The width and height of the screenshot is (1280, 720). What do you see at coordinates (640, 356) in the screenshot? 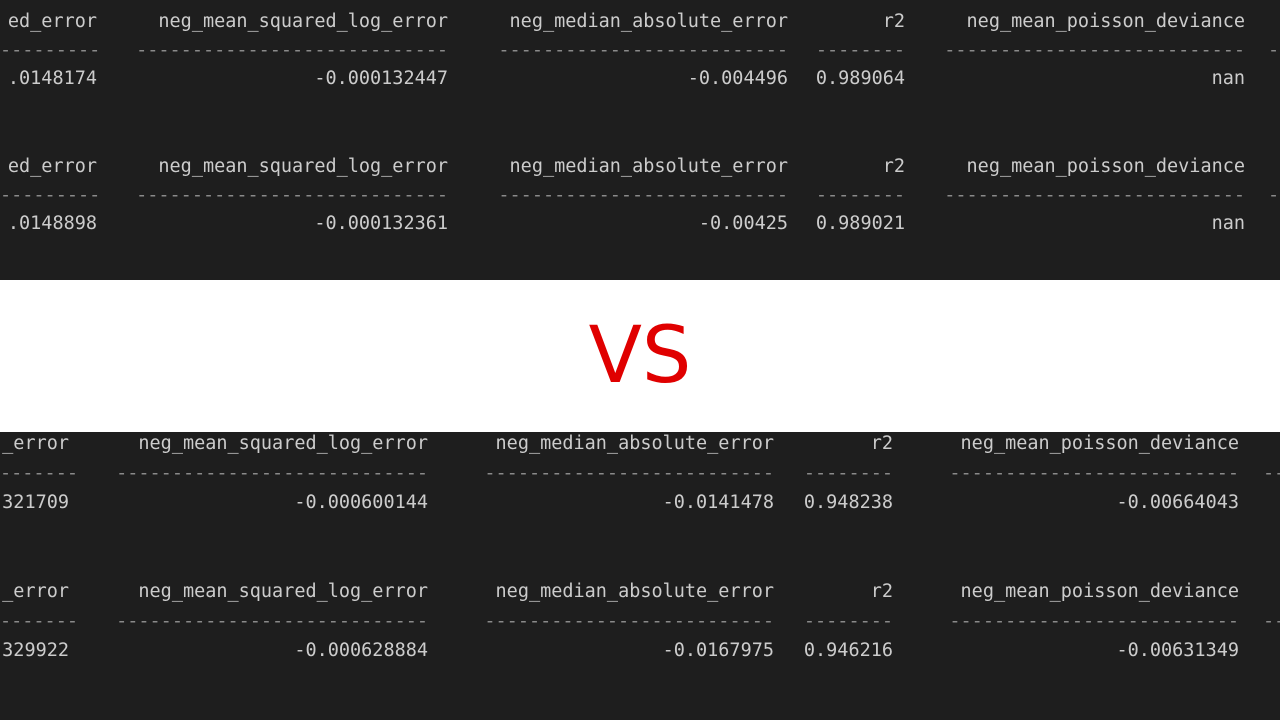
I see `vs-label: VS` at bounding box center [640, 356].